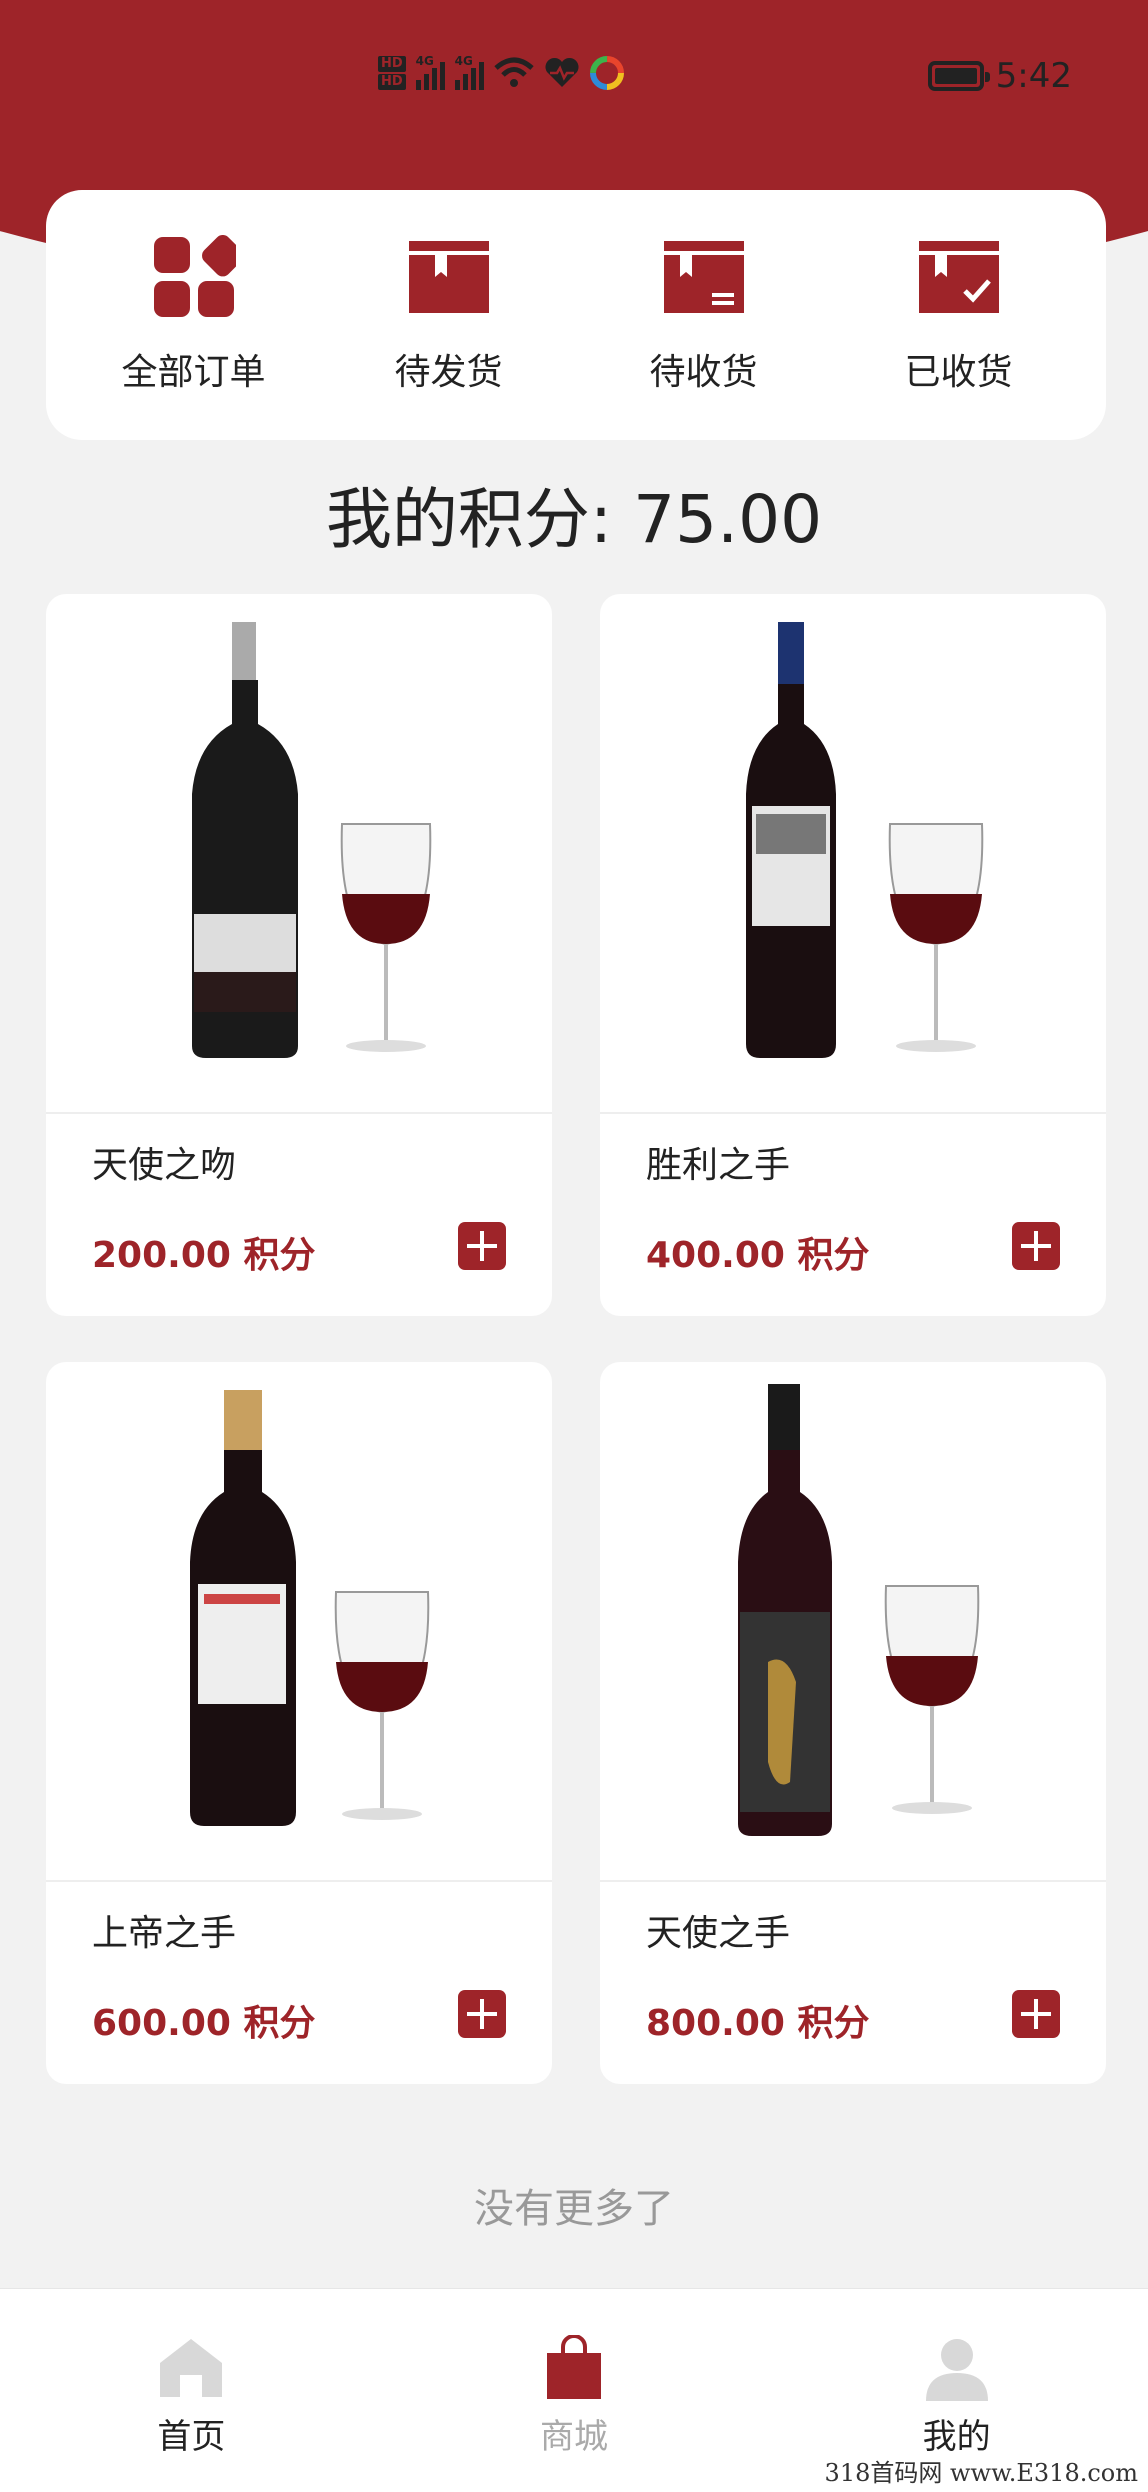 This screenshot has height=2492, width=1148. Describe the element at coordinates (574, 519) in the screenshot. I see `my-points: 我的积分: 75.00` at that location.